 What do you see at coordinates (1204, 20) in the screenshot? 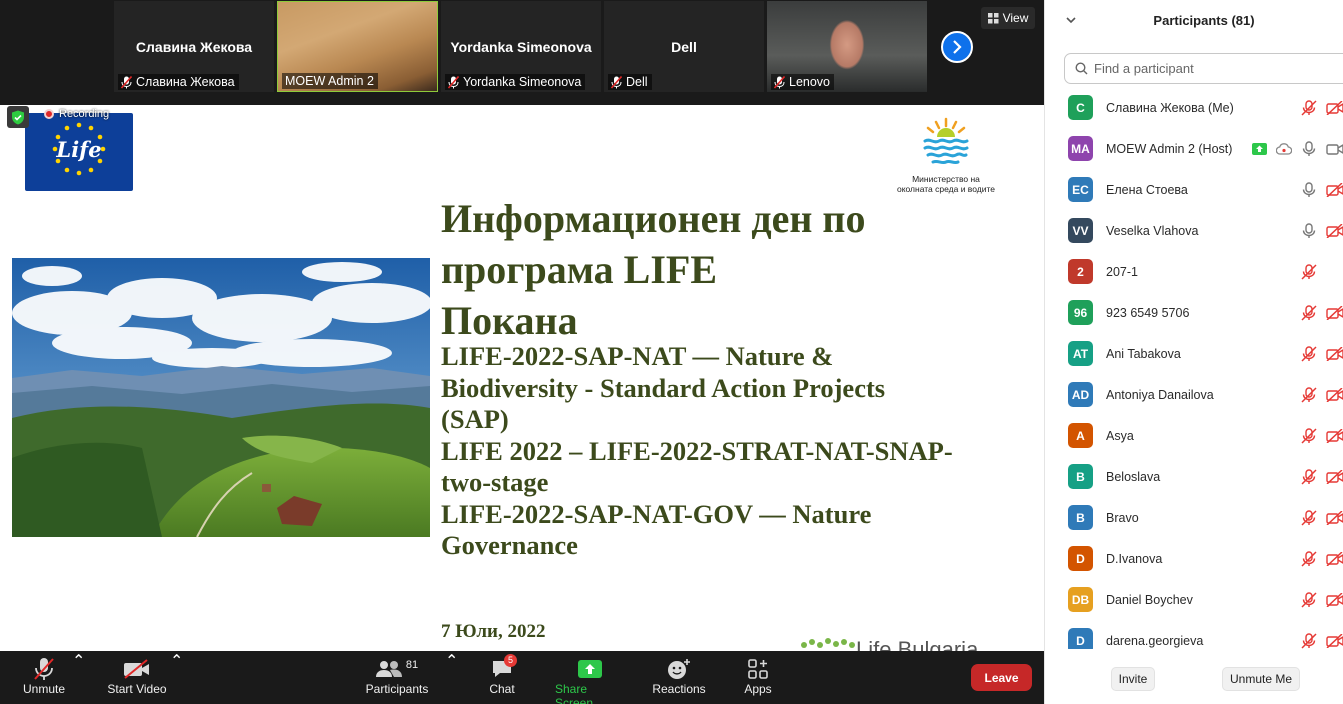
I see `participants-panel-title: Participants (81)` at bounding box center [1204, 20].